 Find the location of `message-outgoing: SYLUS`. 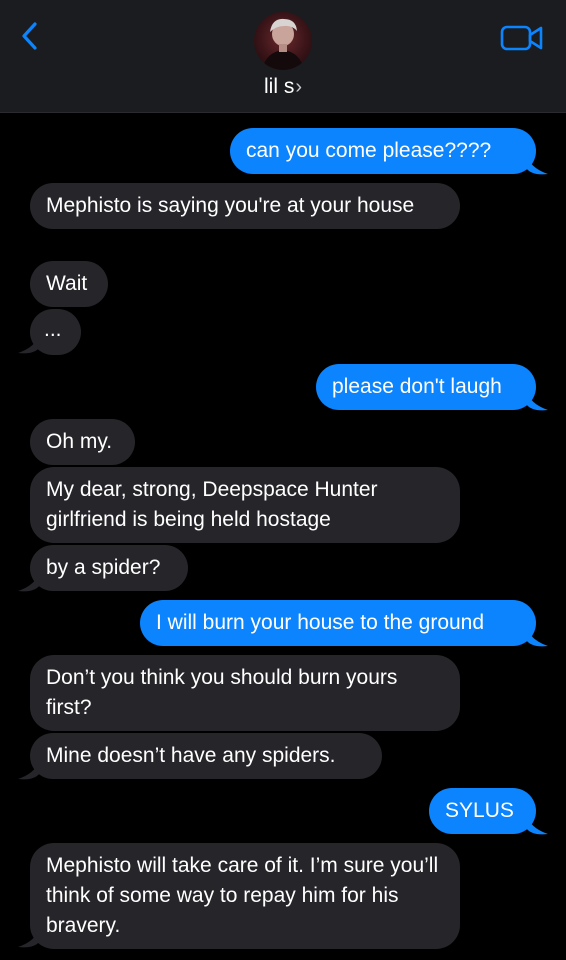

message-outgoing: SYLUS is located at coordinates (482, 811).